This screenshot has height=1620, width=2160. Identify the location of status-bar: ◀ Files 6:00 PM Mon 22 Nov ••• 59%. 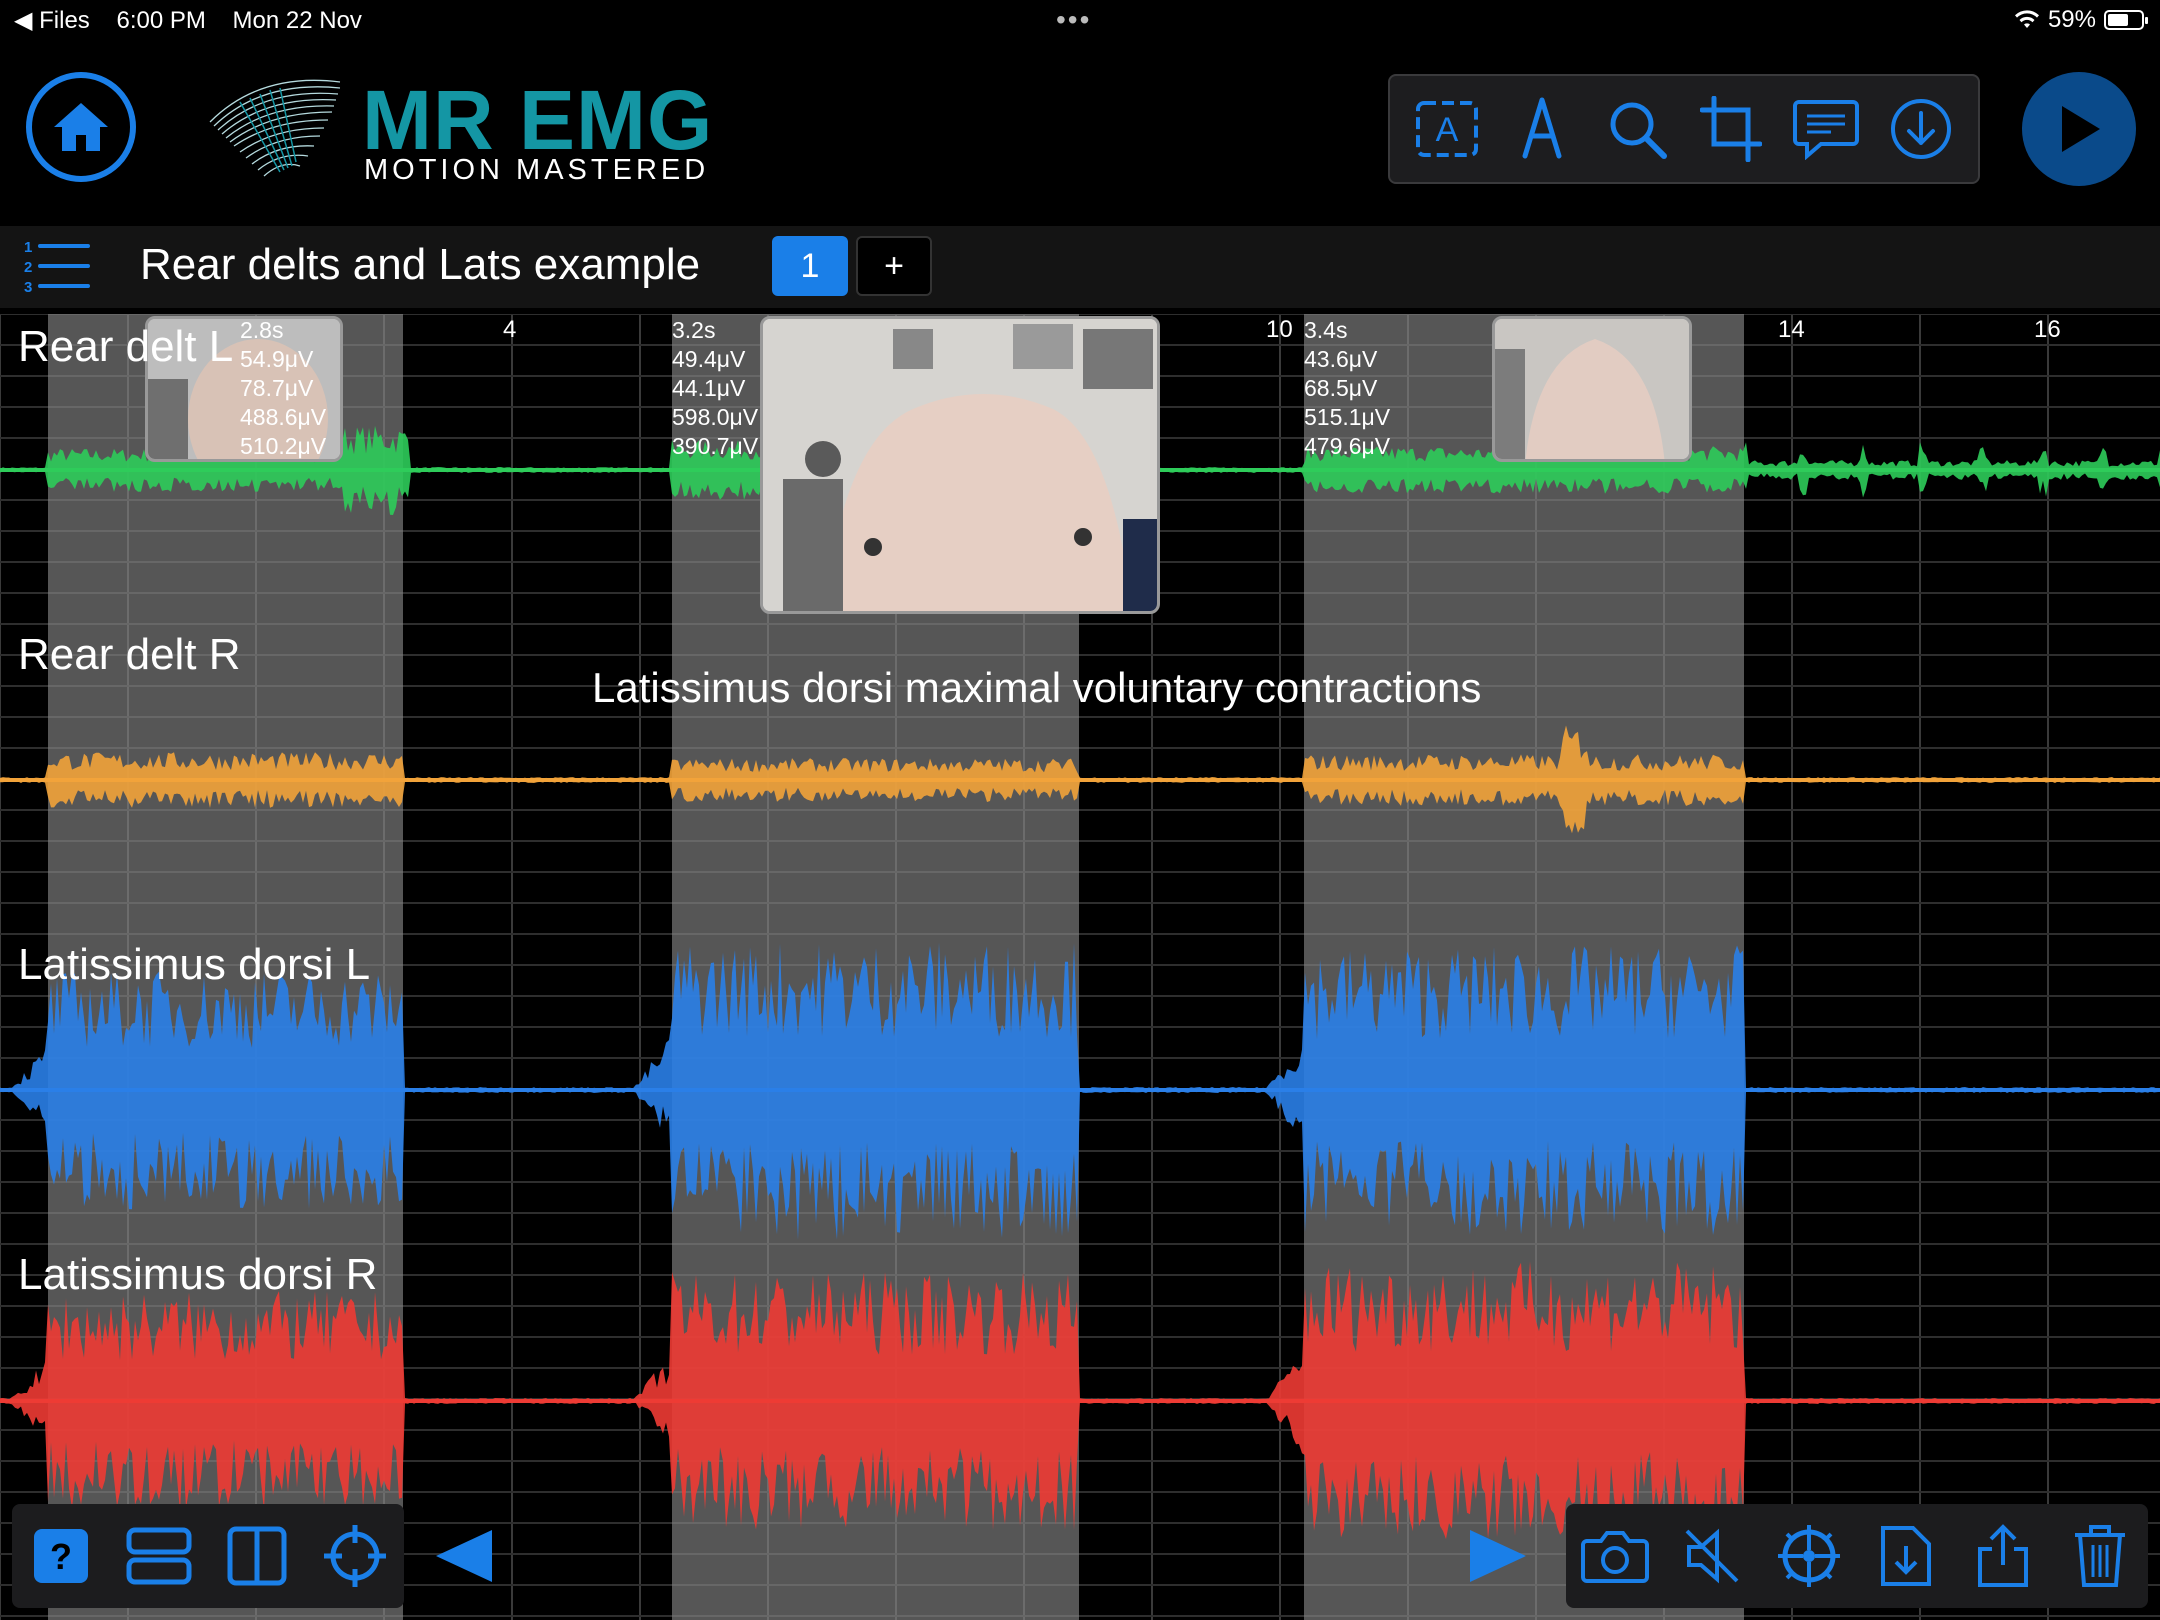
(1080, 20).